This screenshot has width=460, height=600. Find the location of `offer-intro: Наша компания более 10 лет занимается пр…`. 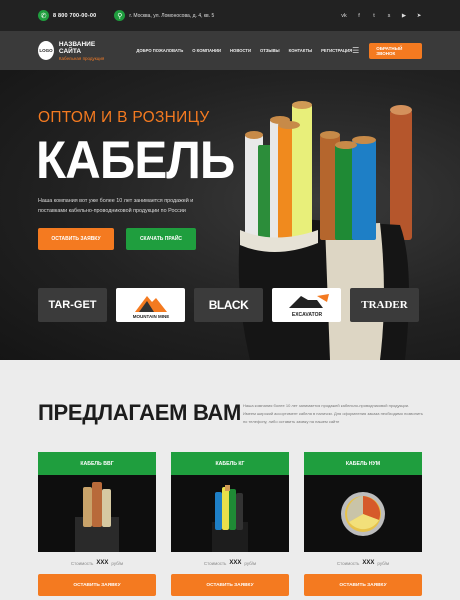

offer-intro: Наша компания более 10 лет занимается пр… is located at coordinates (333, 413).